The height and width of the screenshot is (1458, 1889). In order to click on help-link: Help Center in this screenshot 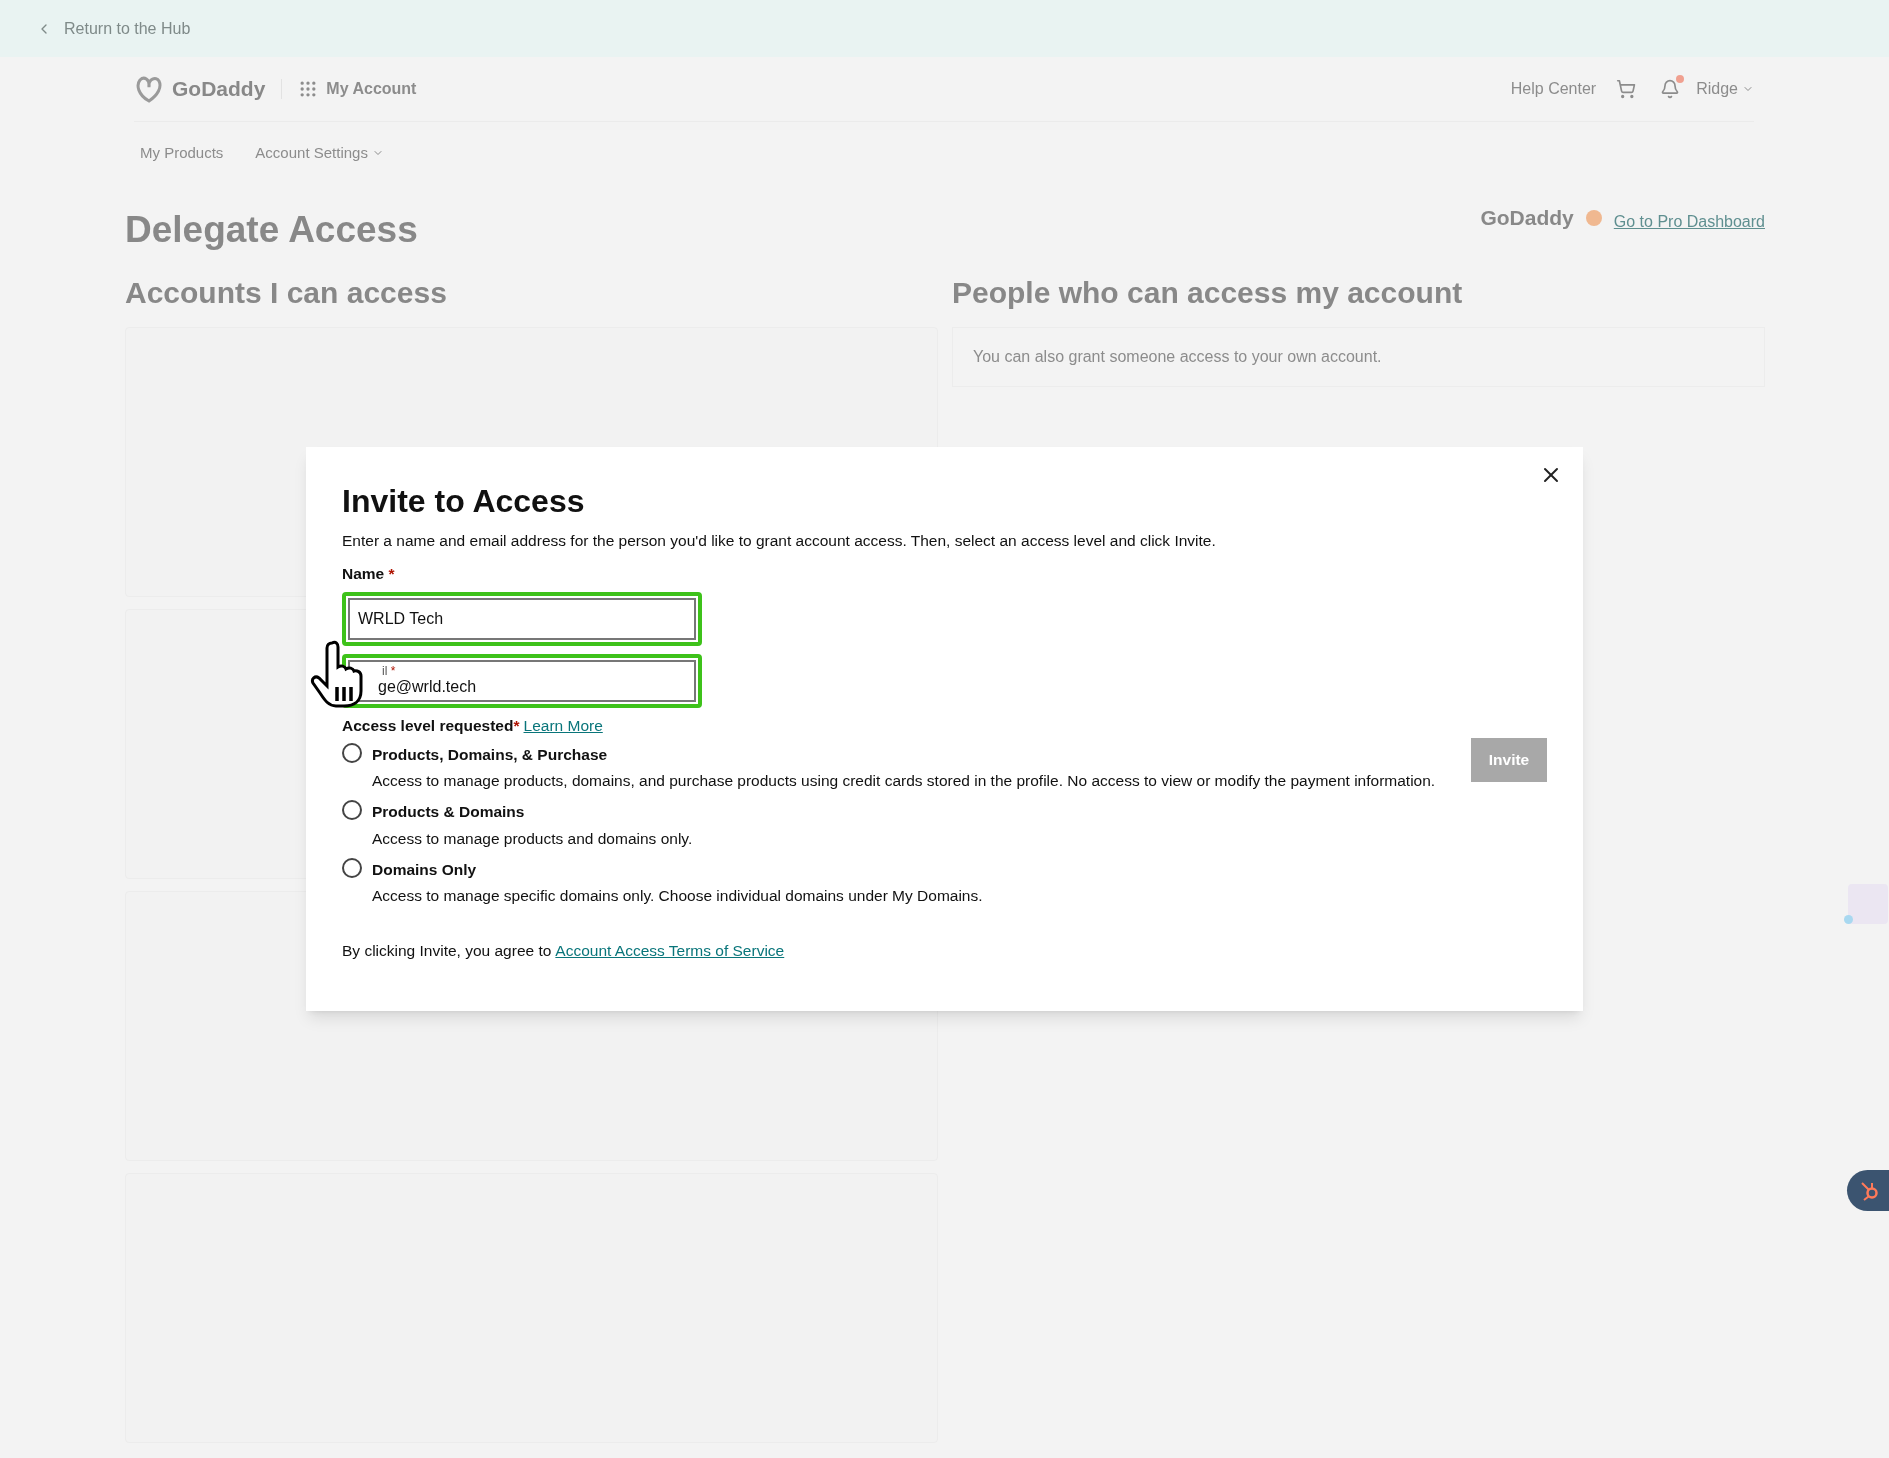, I will do `click(1553, 89)`.